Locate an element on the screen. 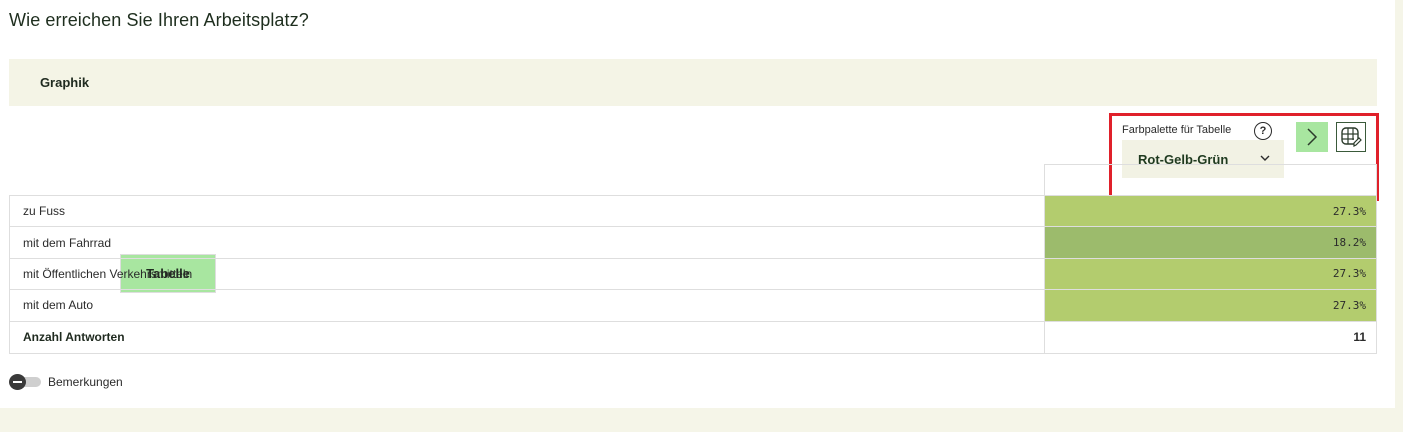 Image resolution: width=1403 pixels, height=432 pixels. total-value: 11 is located at coordinates (1359, 337).